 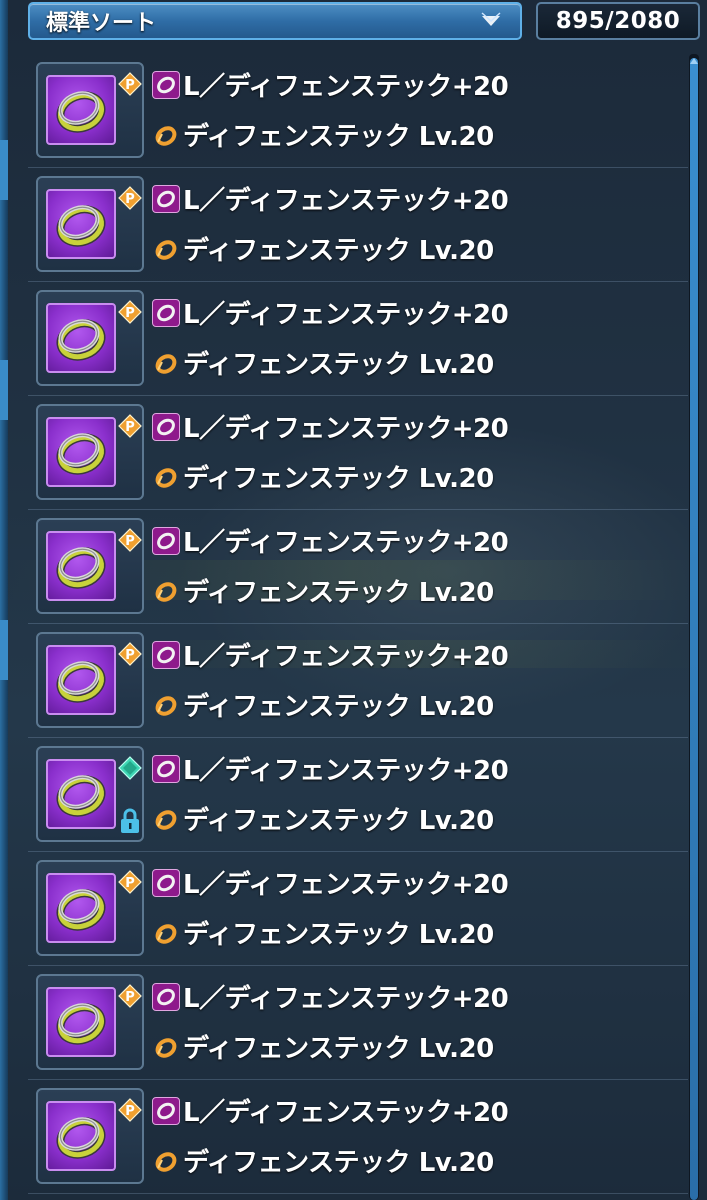 What do you see at coordinates (358, 795) in the screenshot?
I see `list-item: L／ディフェンステック+20 ディフェンステック Lv.20` at bounding box center [358, 795].